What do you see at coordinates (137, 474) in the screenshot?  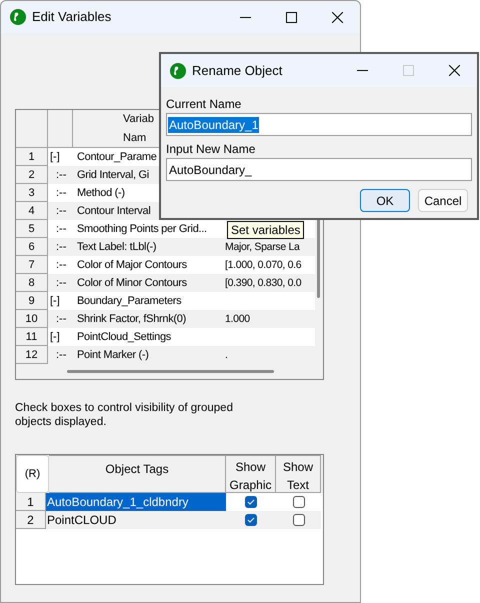 I see `column-header: Object Tags` at bounding box center [137, 474].